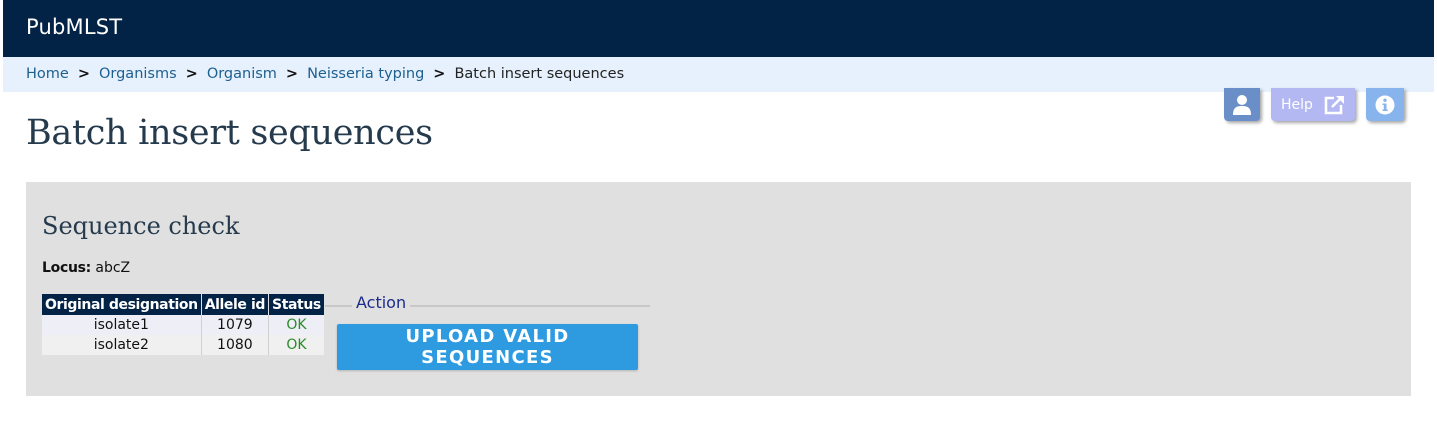  I want to click on breadcrumb-current: Batch insert sequences, so click(539, 74).